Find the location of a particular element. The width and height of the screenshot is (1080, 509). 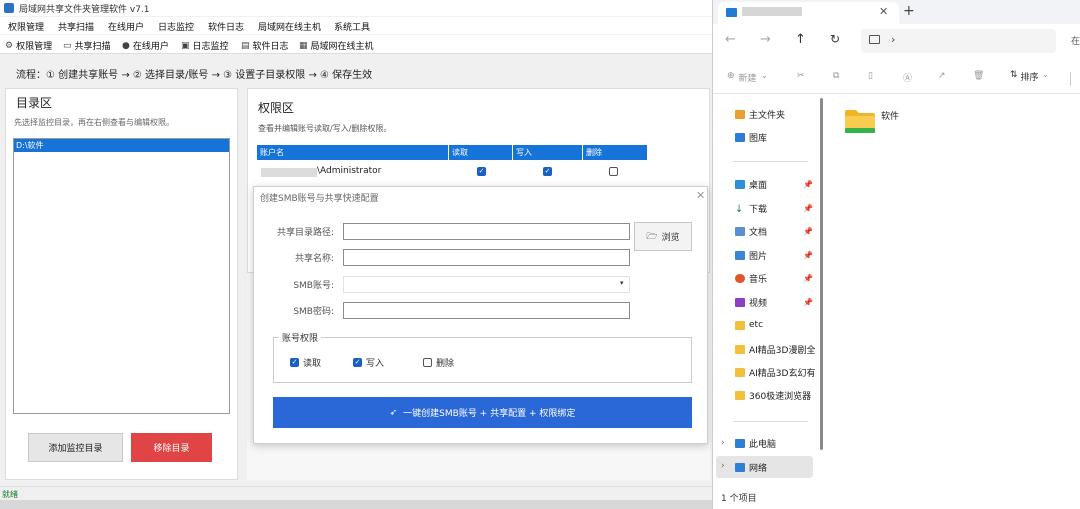

option-delete: 删除 is located at coordinates (438, 362).